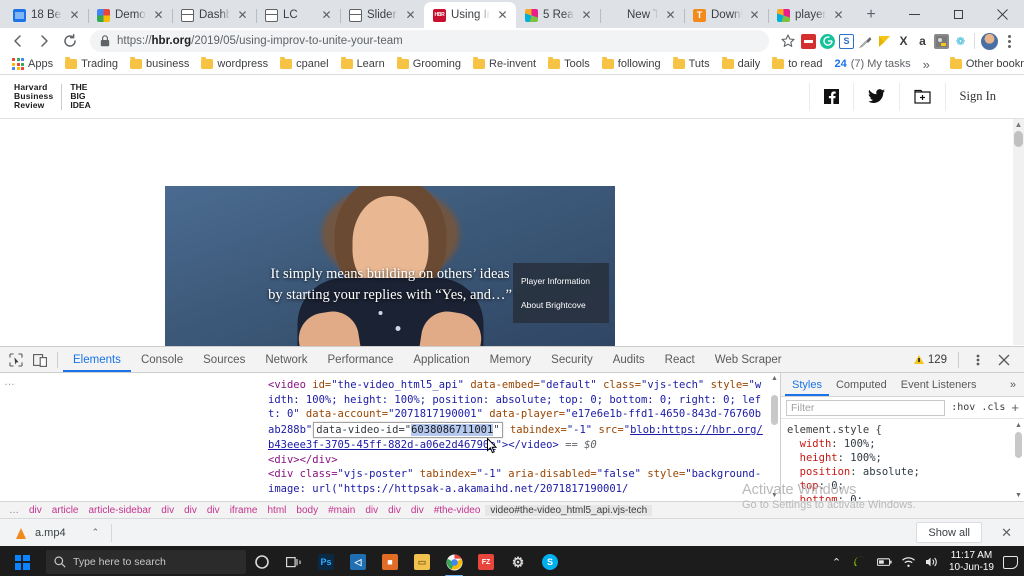 The width and height of the screenshot is (1024, 576). What do you see at coordinates (1018, 425) in the screenshot?
I see `scroll-up-arrow-icon: ▲` at bounding box center [1018, 425].